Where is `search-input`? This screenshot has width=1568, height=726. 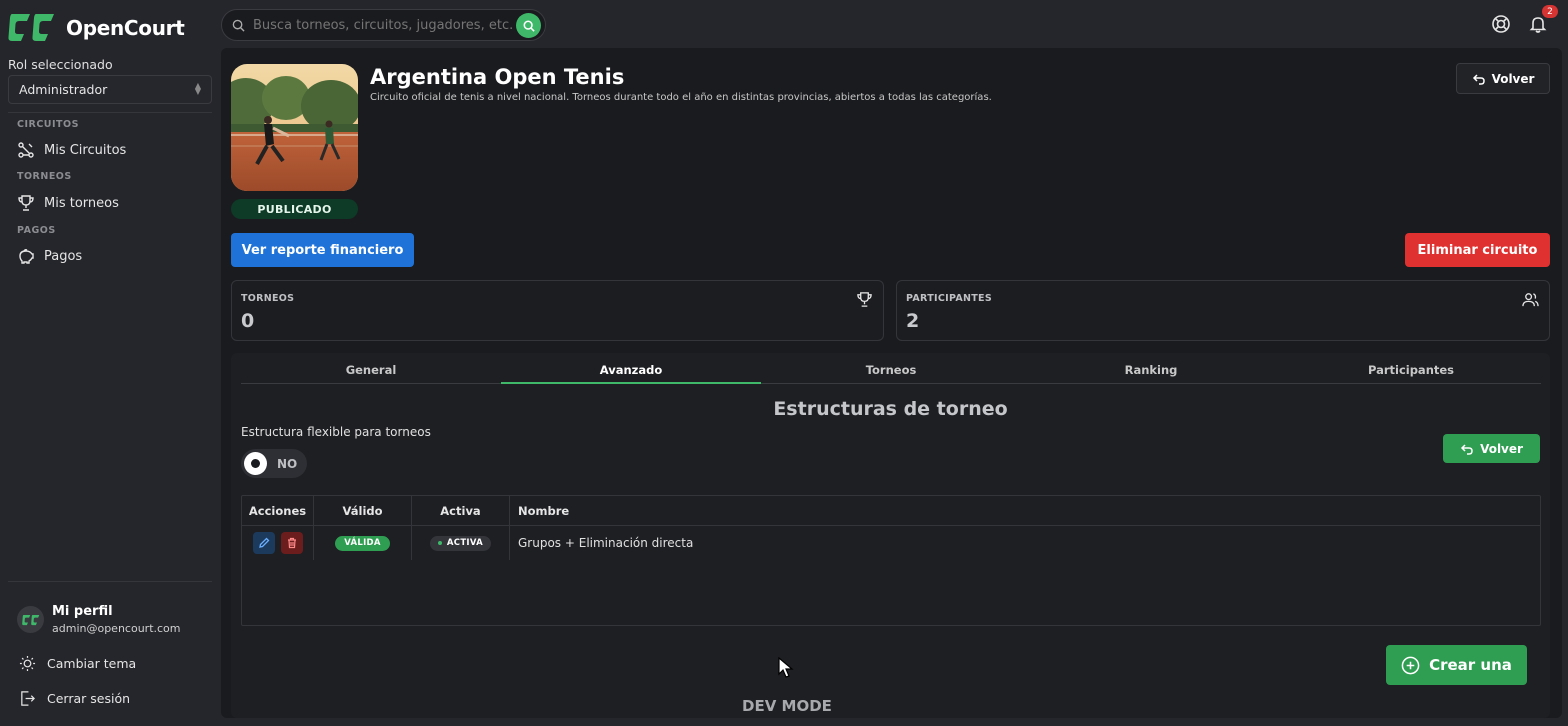 search-input is located at coordinates (384, 25).